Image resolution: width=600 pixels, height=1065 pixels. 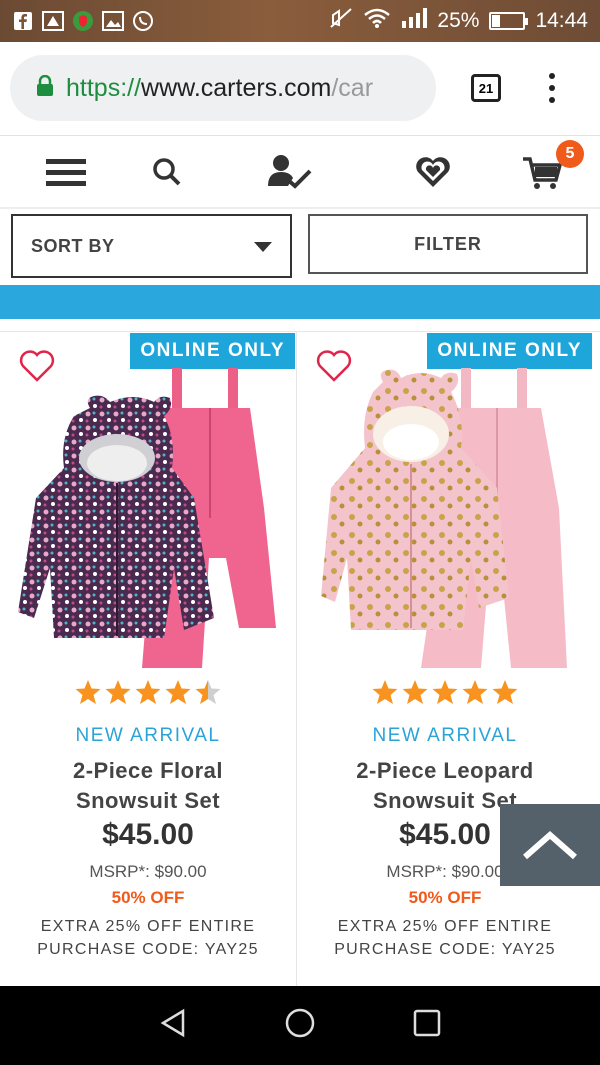 I want to click on product-msrp: MSRP*: $90.00, so click(x=148, y=871).